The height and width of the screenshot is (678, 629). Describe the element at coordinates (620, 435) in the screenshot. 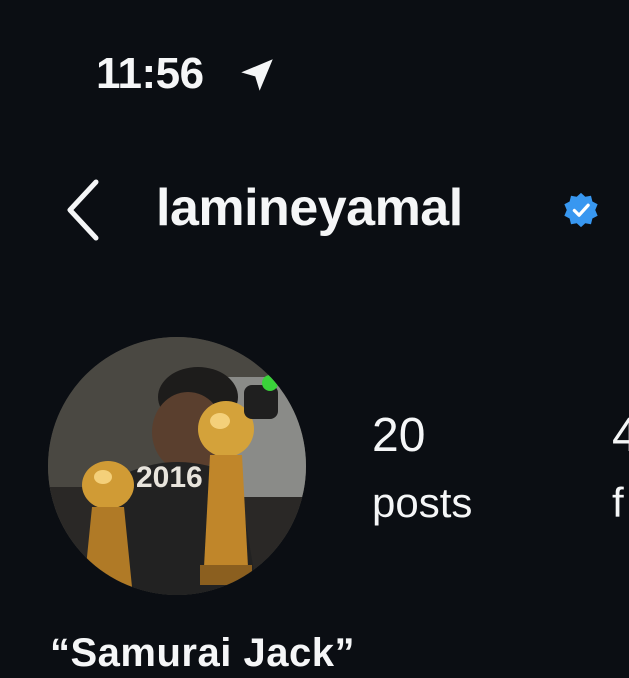

I see `followers-count: 4` at that location.